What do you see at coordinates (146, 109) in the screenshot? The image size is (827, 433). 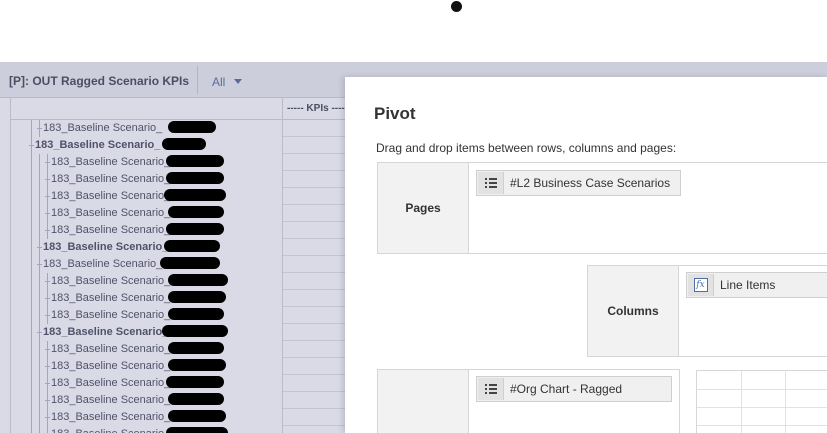 I see `row-header-corner` at bounding box center [146, 109].